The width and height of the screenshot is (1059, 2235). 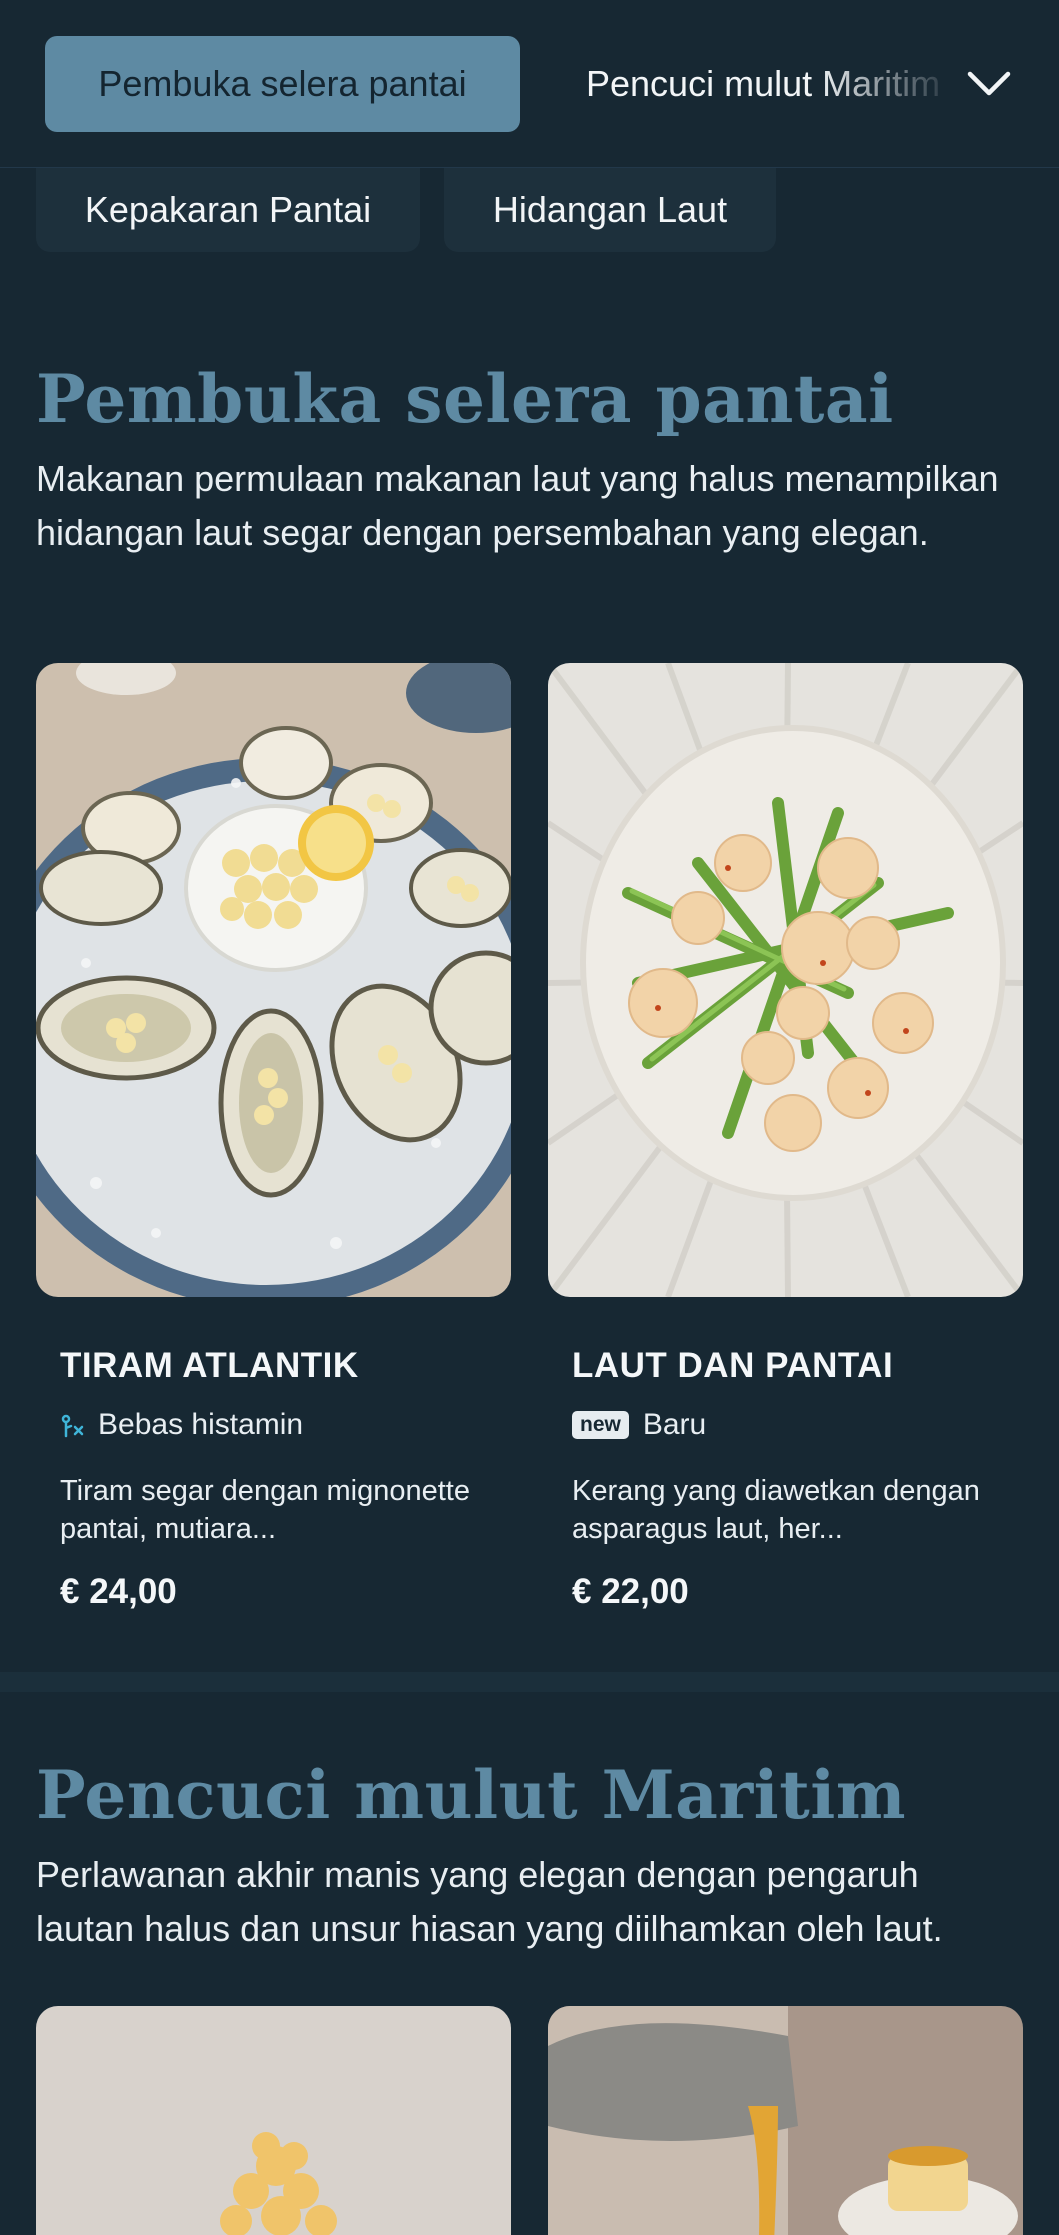 I want to click on tab-label: Pencuci mulut Maritim, so click(x=763, y=83).